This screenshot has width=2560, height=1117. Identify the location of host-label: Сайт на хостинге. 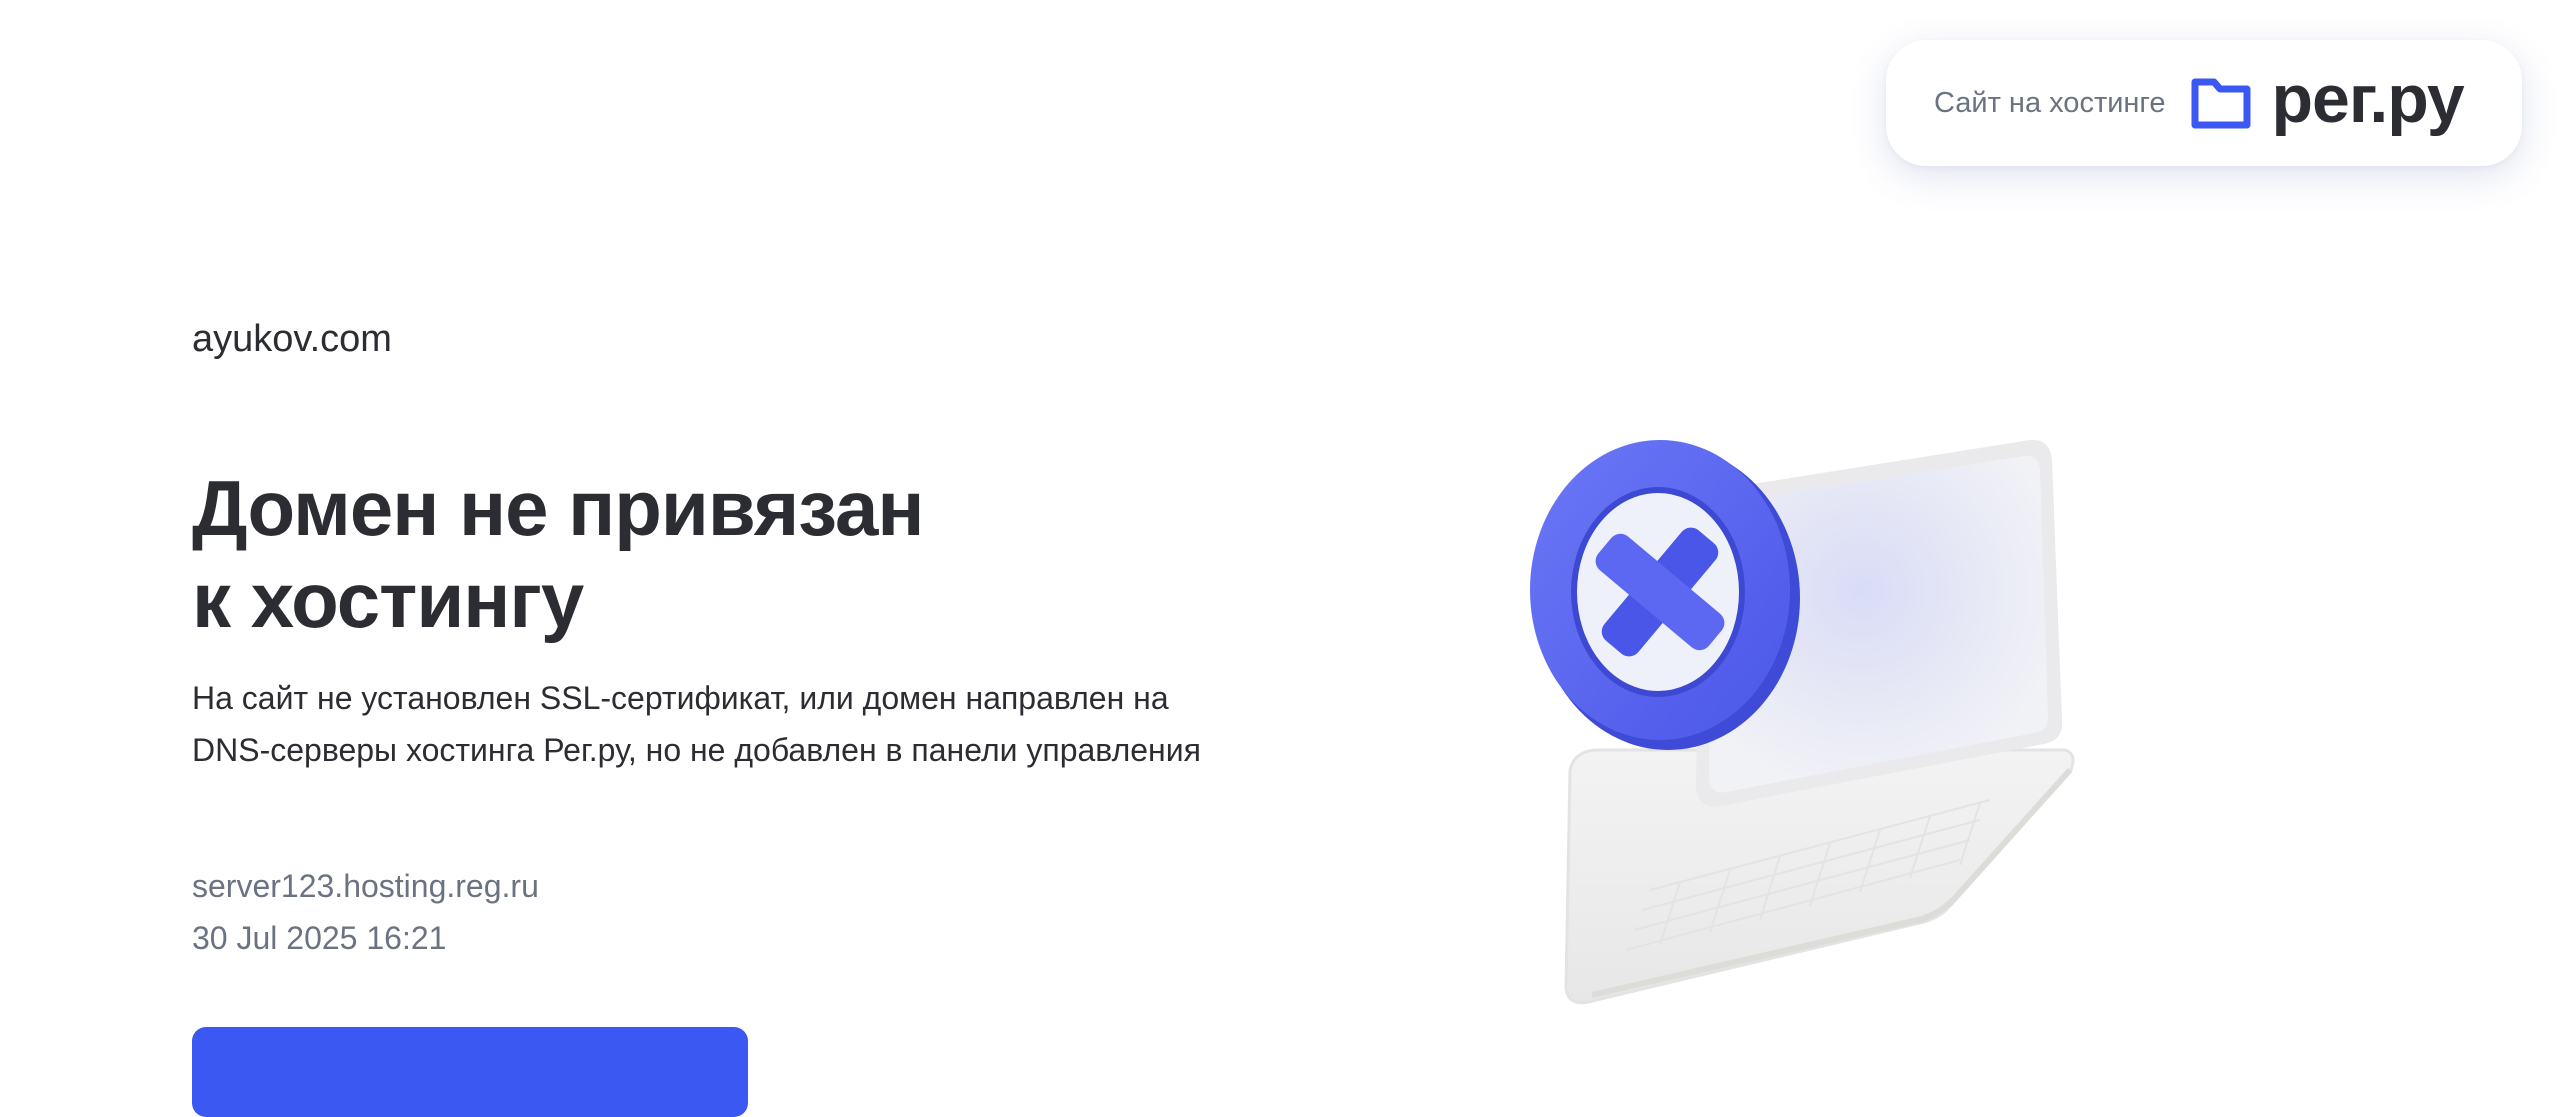
(2050, 102).